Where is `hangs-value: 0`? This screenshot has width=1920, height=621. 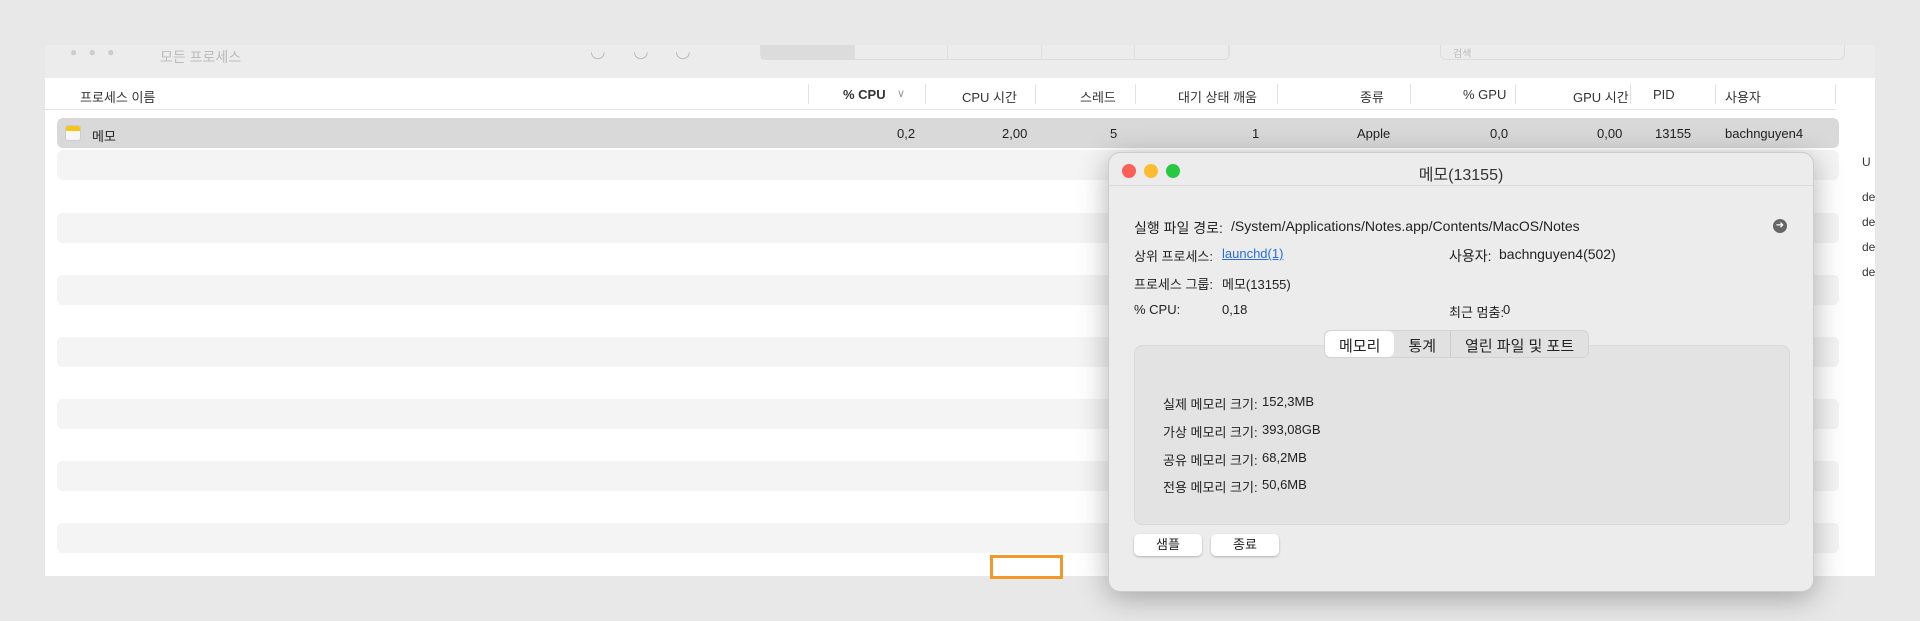
hangs-value: 0 is located at coordinates (1507, 309).